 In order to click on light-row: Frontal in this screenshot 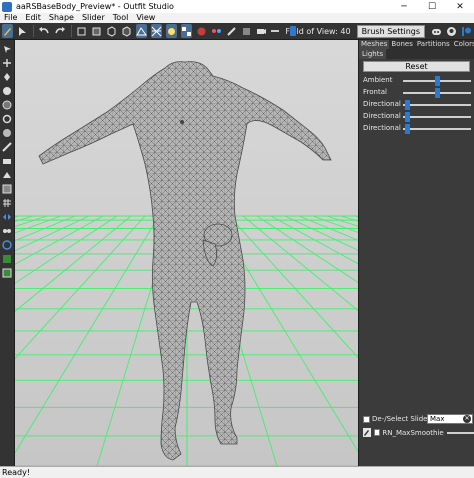, I will do `click(416, 92)`.